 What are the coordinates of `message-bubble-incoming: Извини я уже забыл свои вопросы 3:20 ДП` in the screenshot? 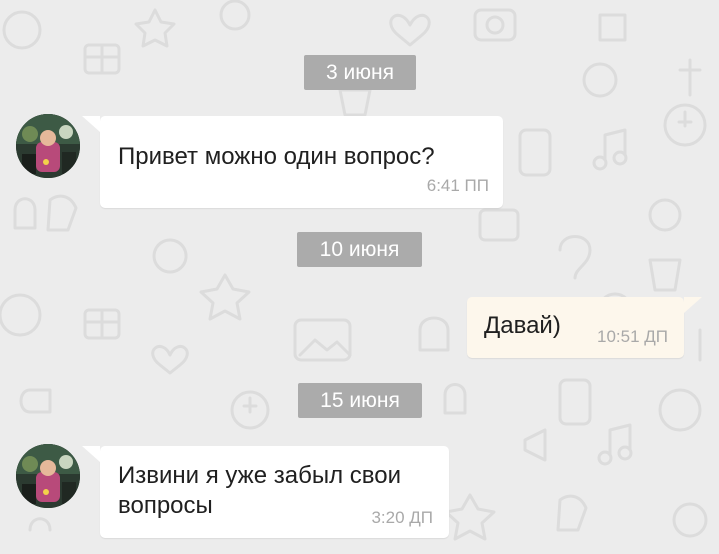 It's located at (265, 492).